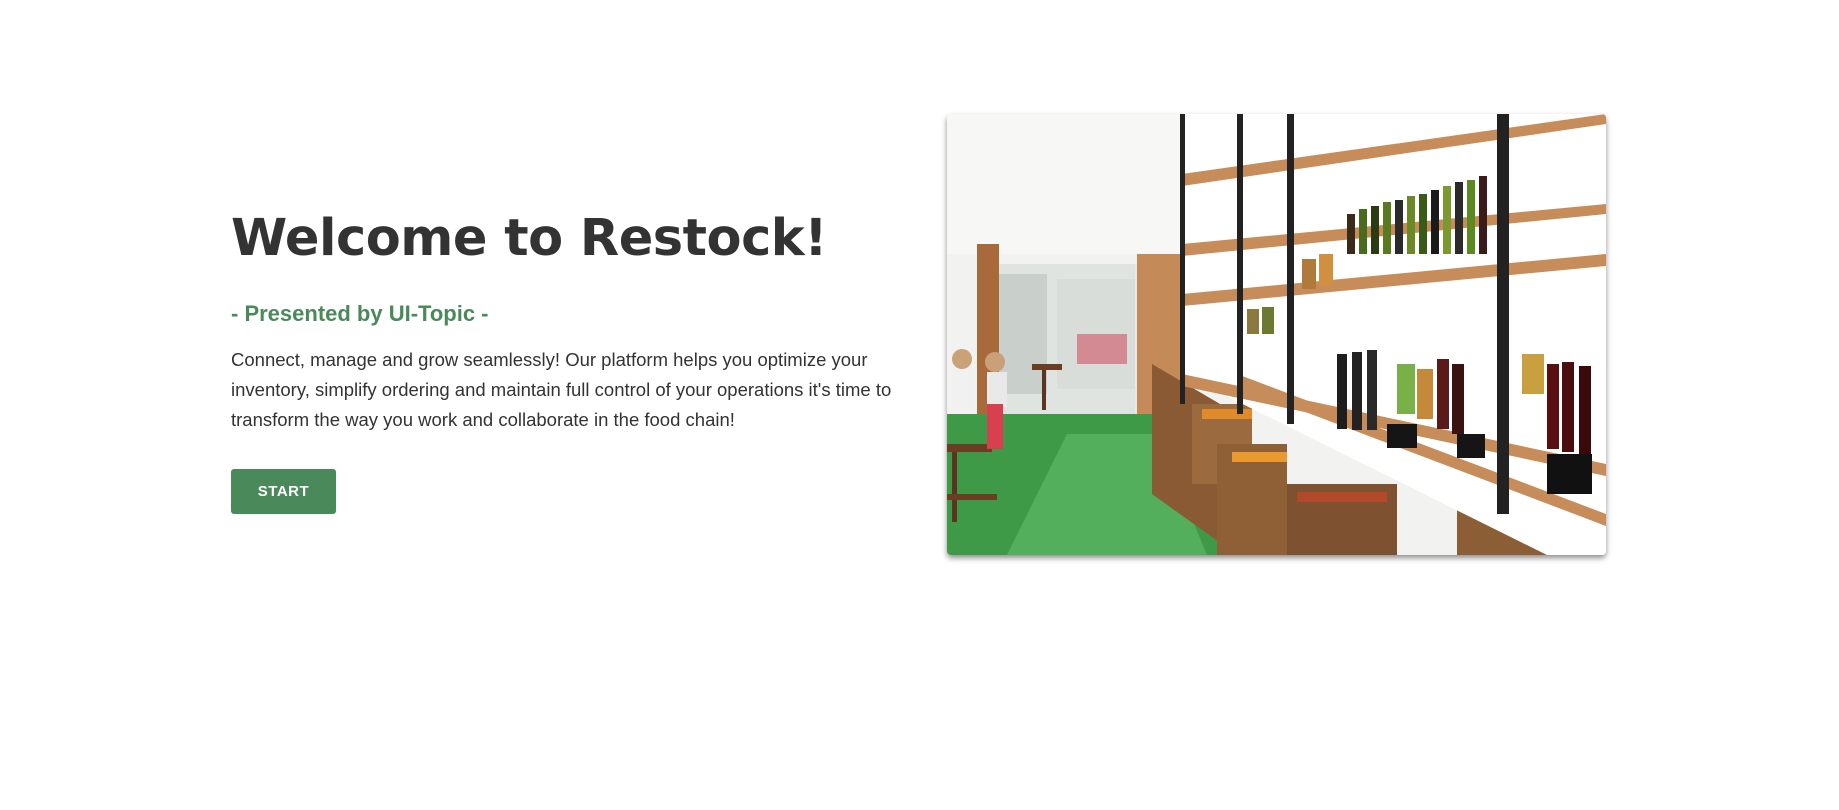 The image size is (1839, 810). I want to click on start-button: START, so click(283, 491).